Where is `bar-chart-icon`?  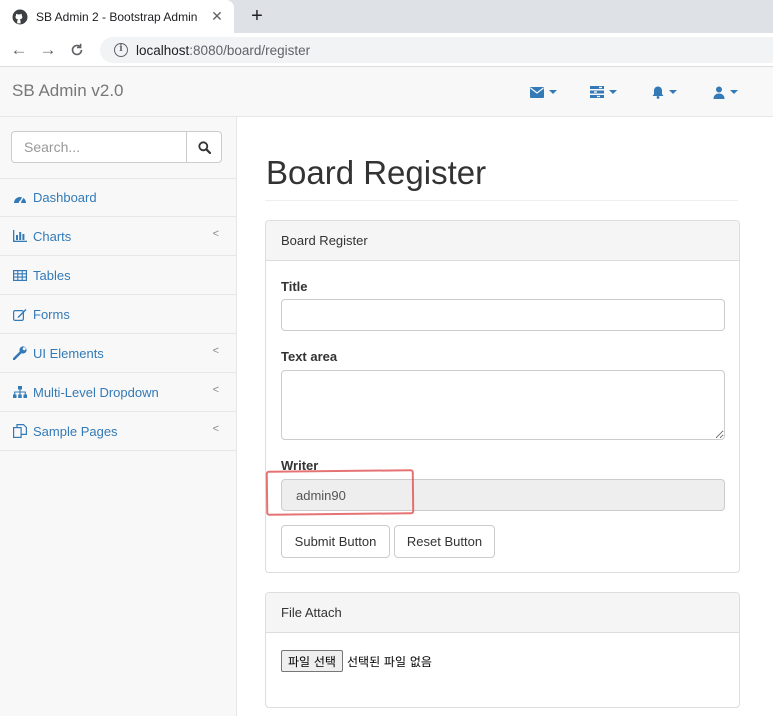
bar-chart-icon is located at coordinates (20, 236).